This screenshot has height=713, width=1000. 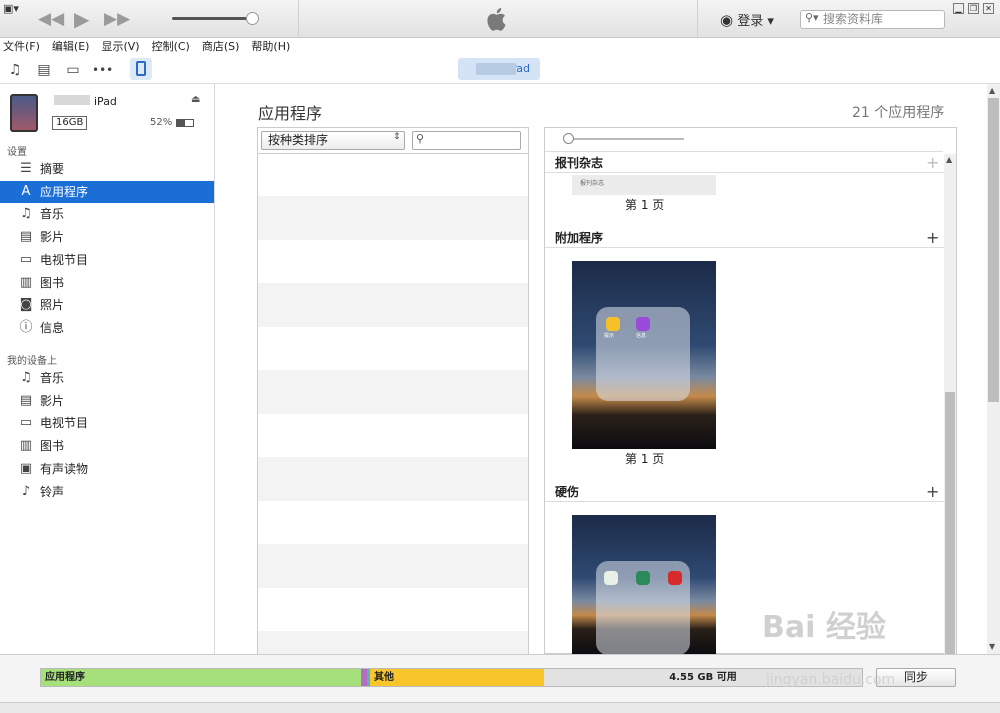 I want to click on login-button: ◉ 登录 ▾, so click(x=747, y=19).